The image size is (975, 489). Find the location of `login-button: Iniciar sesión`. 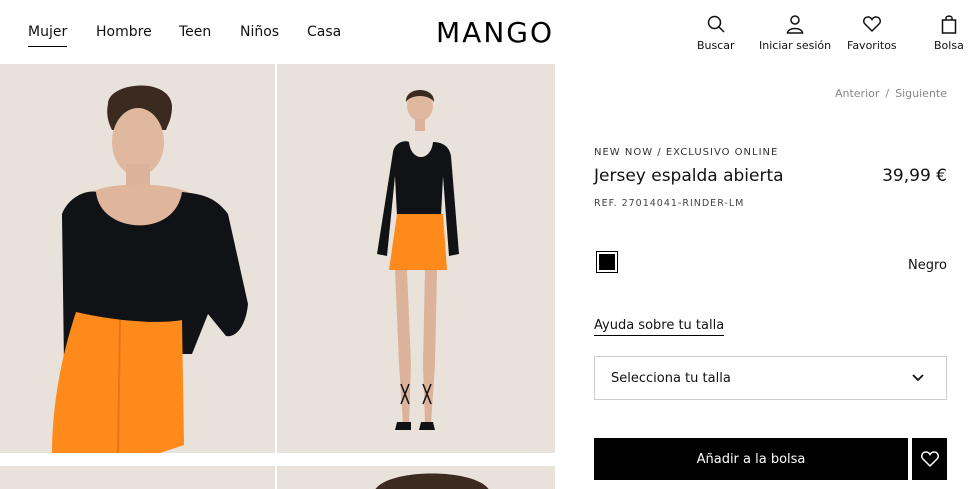

login-button: Iniciar sesión is located at coordinates (795, 33).